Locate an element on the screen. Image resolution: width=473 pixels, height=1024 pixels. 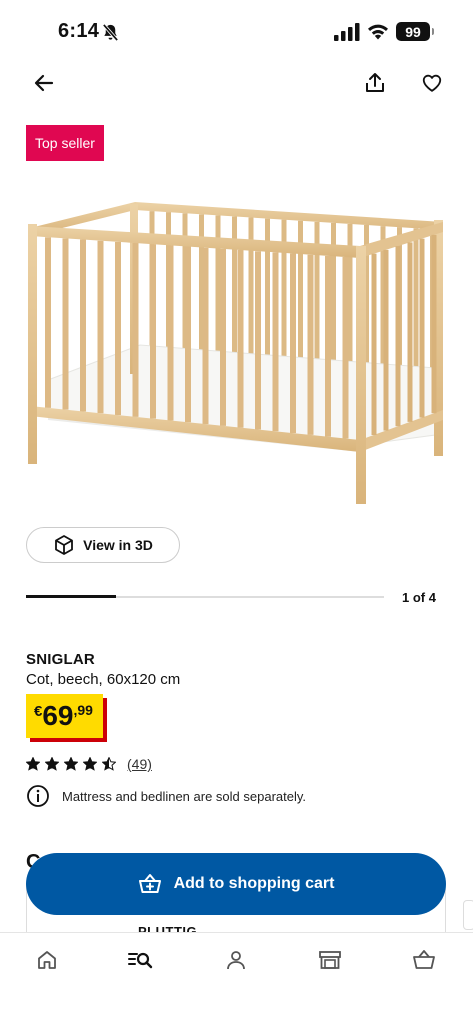
basket-icon is located at coordinates (424, 959).